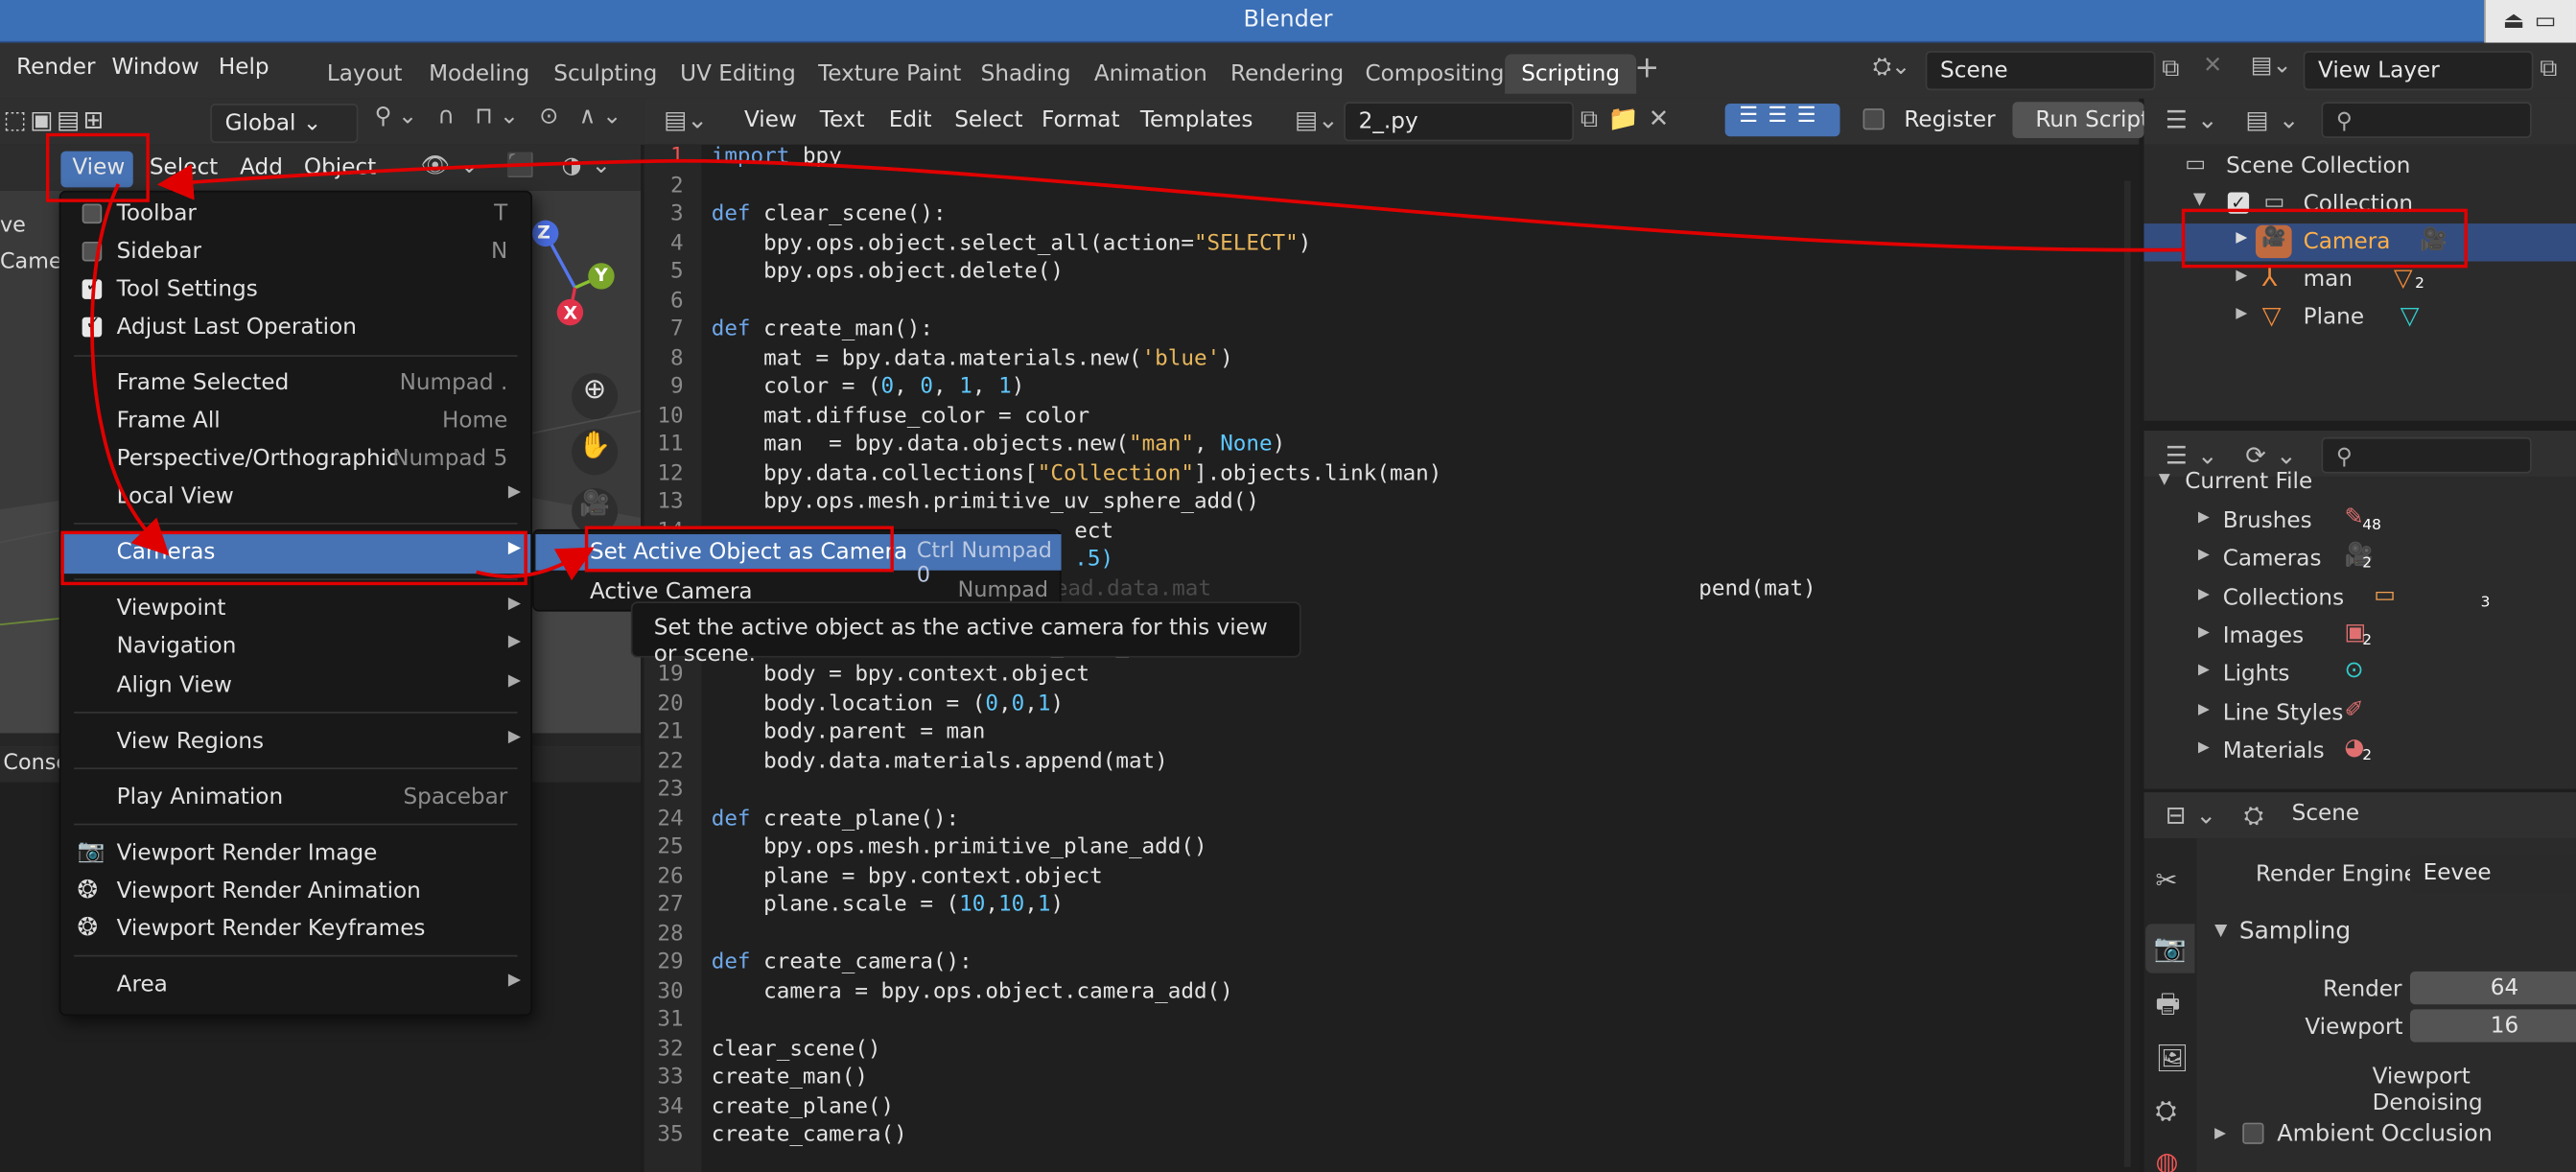 The height and width of the screenshot is (1172, 2576). Describe the element at coordinates (1434, 74) in the screenshot. I see `tab-compositing: Compositing` at that location.